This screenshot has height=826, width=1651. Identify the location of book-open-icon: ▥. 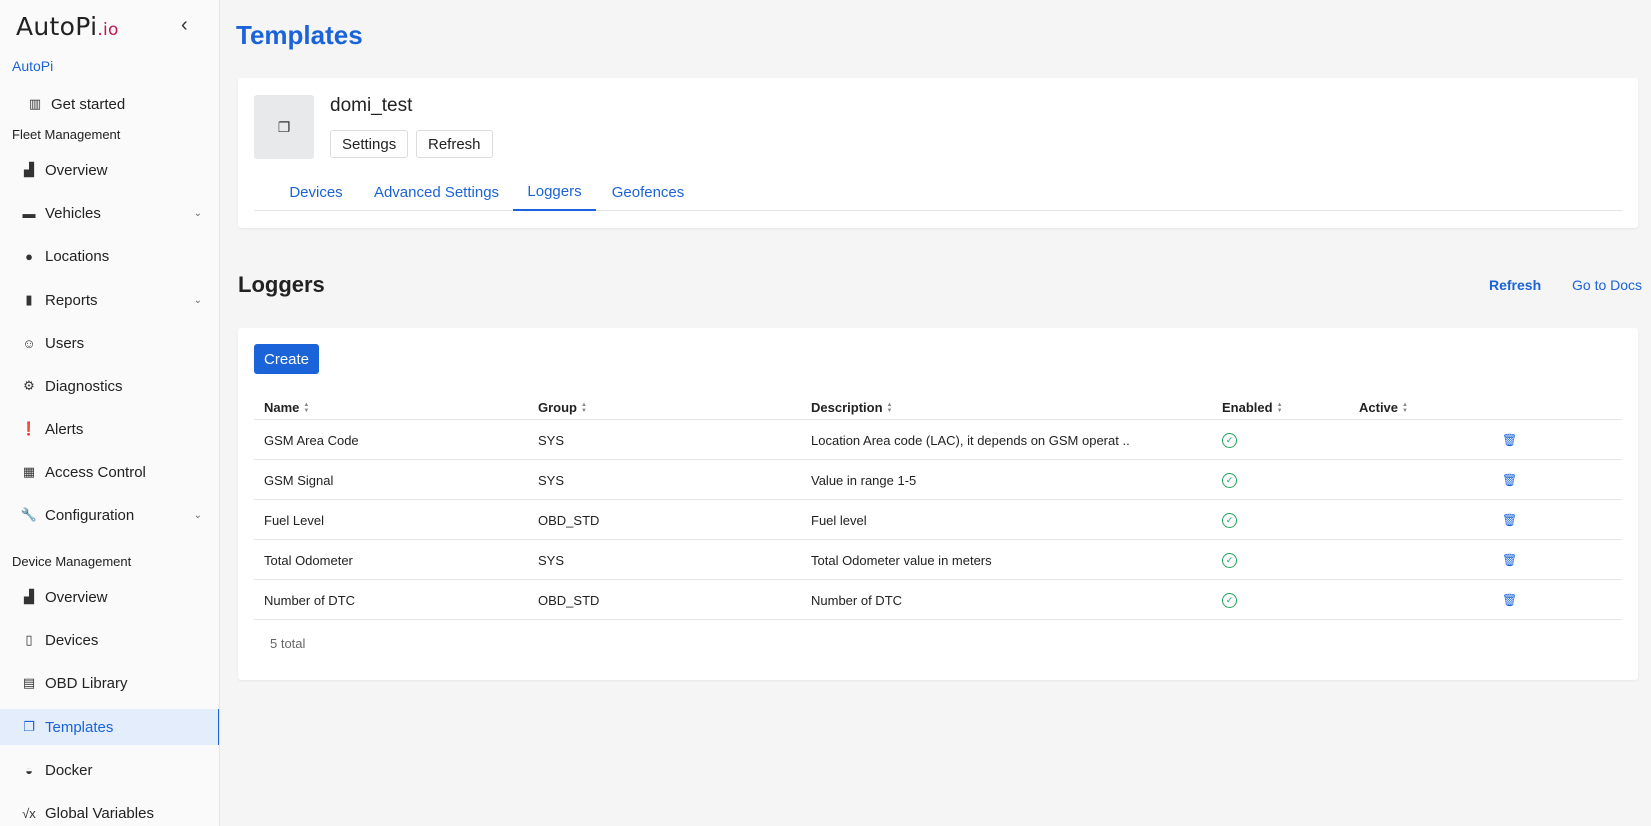
(35, 103).